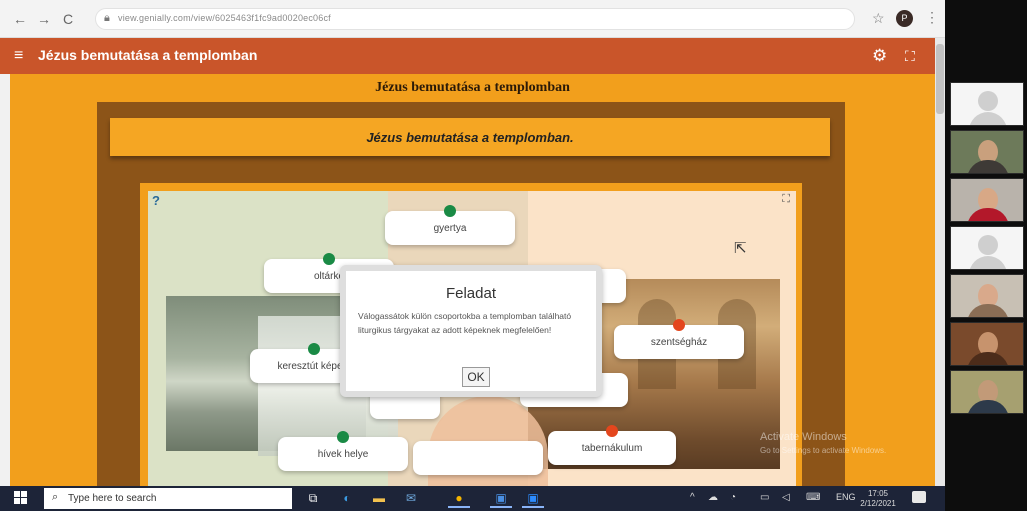  Describe the element at coordinates (713, 498) in the screenshot. I see `onedrive-icon: ☁` at that location.